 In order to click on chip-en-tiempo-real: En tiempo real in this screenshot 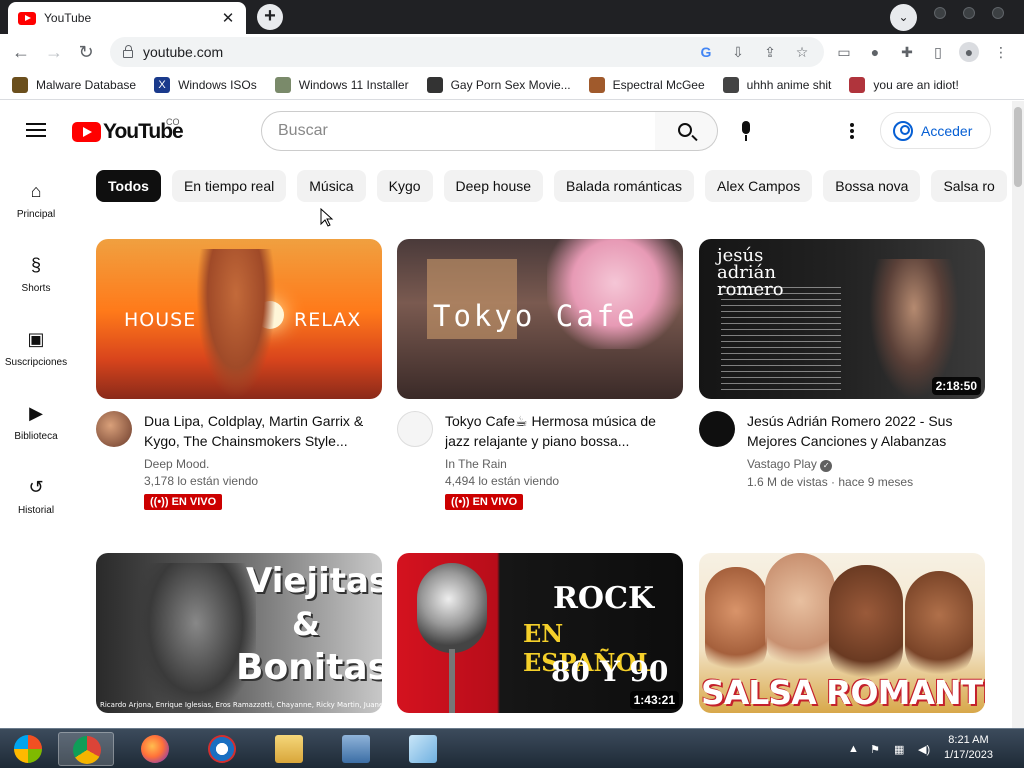, I will do `click(229, 186)`.